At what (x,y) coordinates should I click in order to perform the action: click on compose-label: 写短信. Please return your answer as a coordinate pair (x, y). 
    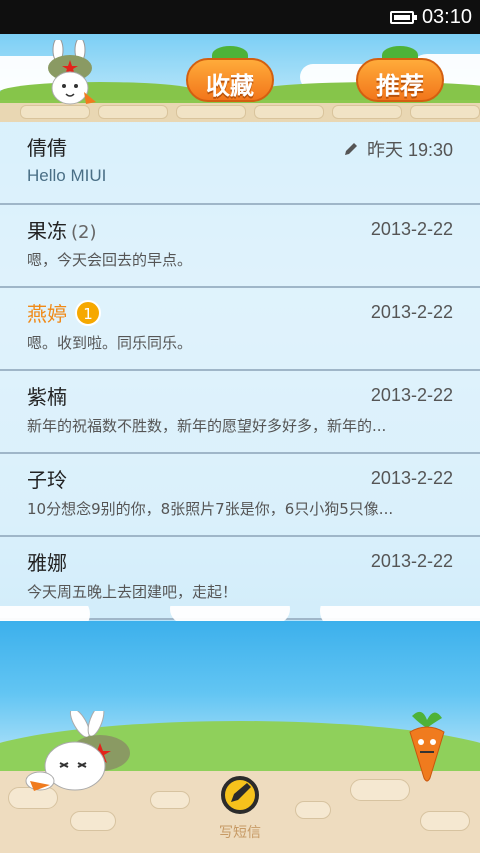
    Looking at the image, I should click on (240, 833).